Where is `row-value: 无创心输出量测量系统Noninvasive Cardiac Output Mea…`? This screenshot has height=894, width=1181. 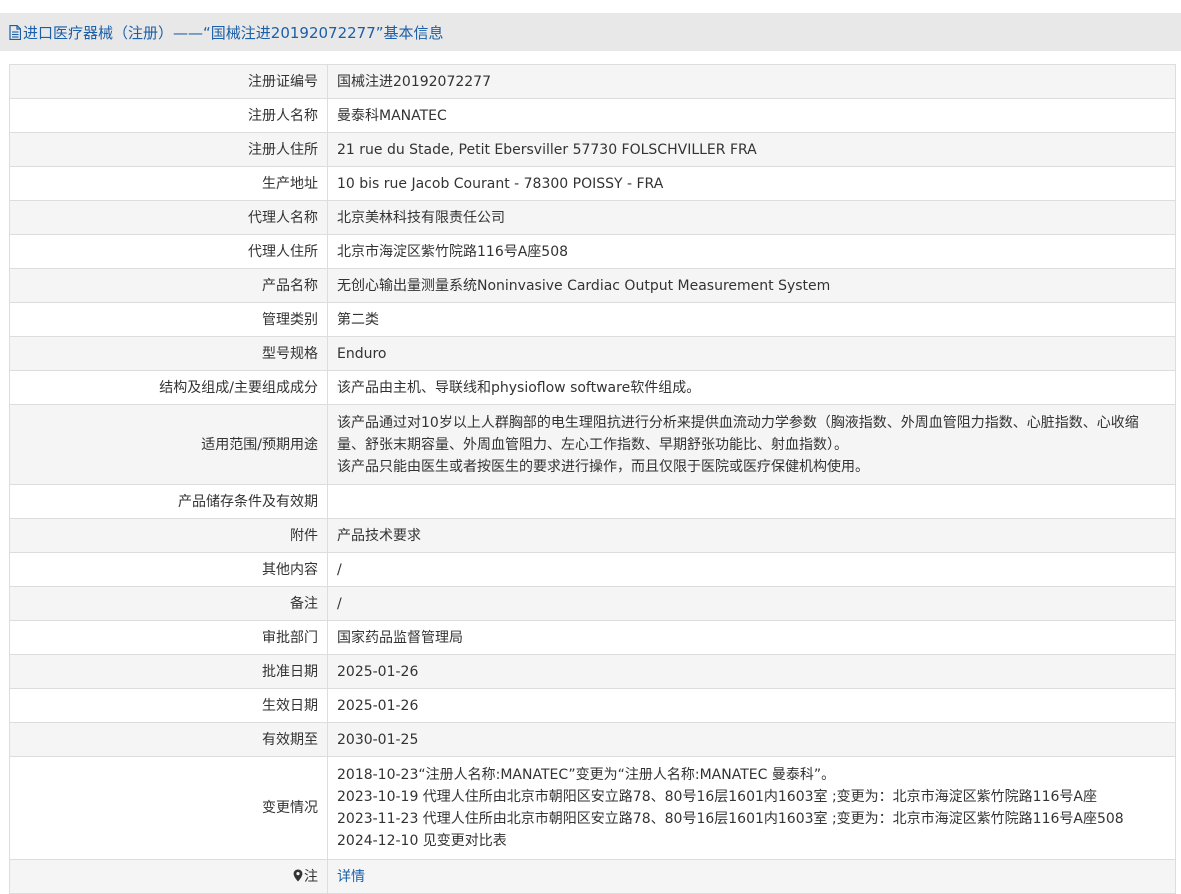 row-value: 无创心输出量测量系统Noninvasive Cardiac Output Mea… is located at coordinates (751, 285).